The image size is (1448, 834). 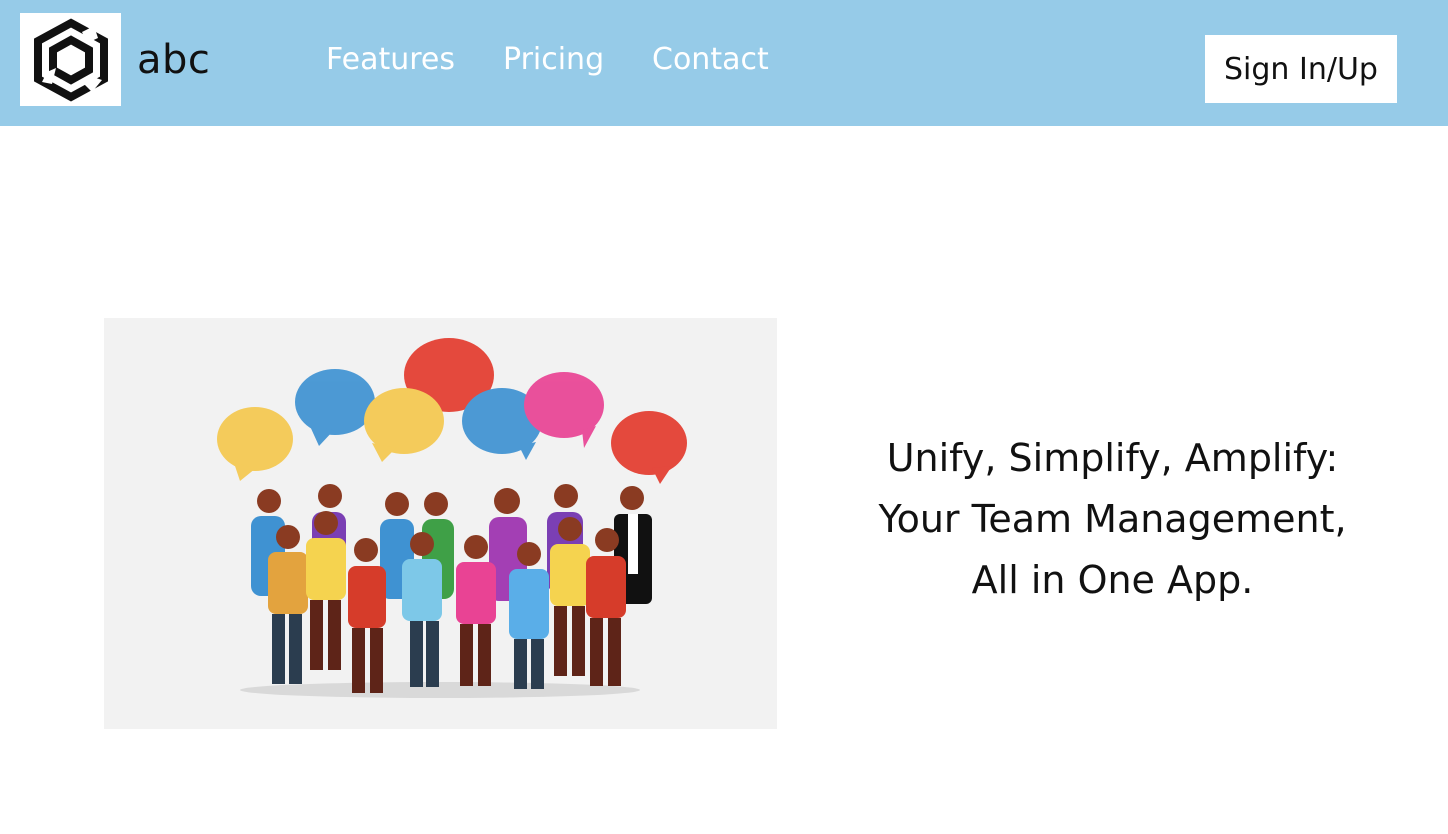 I want to click on crowd-with-speech-bubbles-illustration, so click(x=452, y=518).